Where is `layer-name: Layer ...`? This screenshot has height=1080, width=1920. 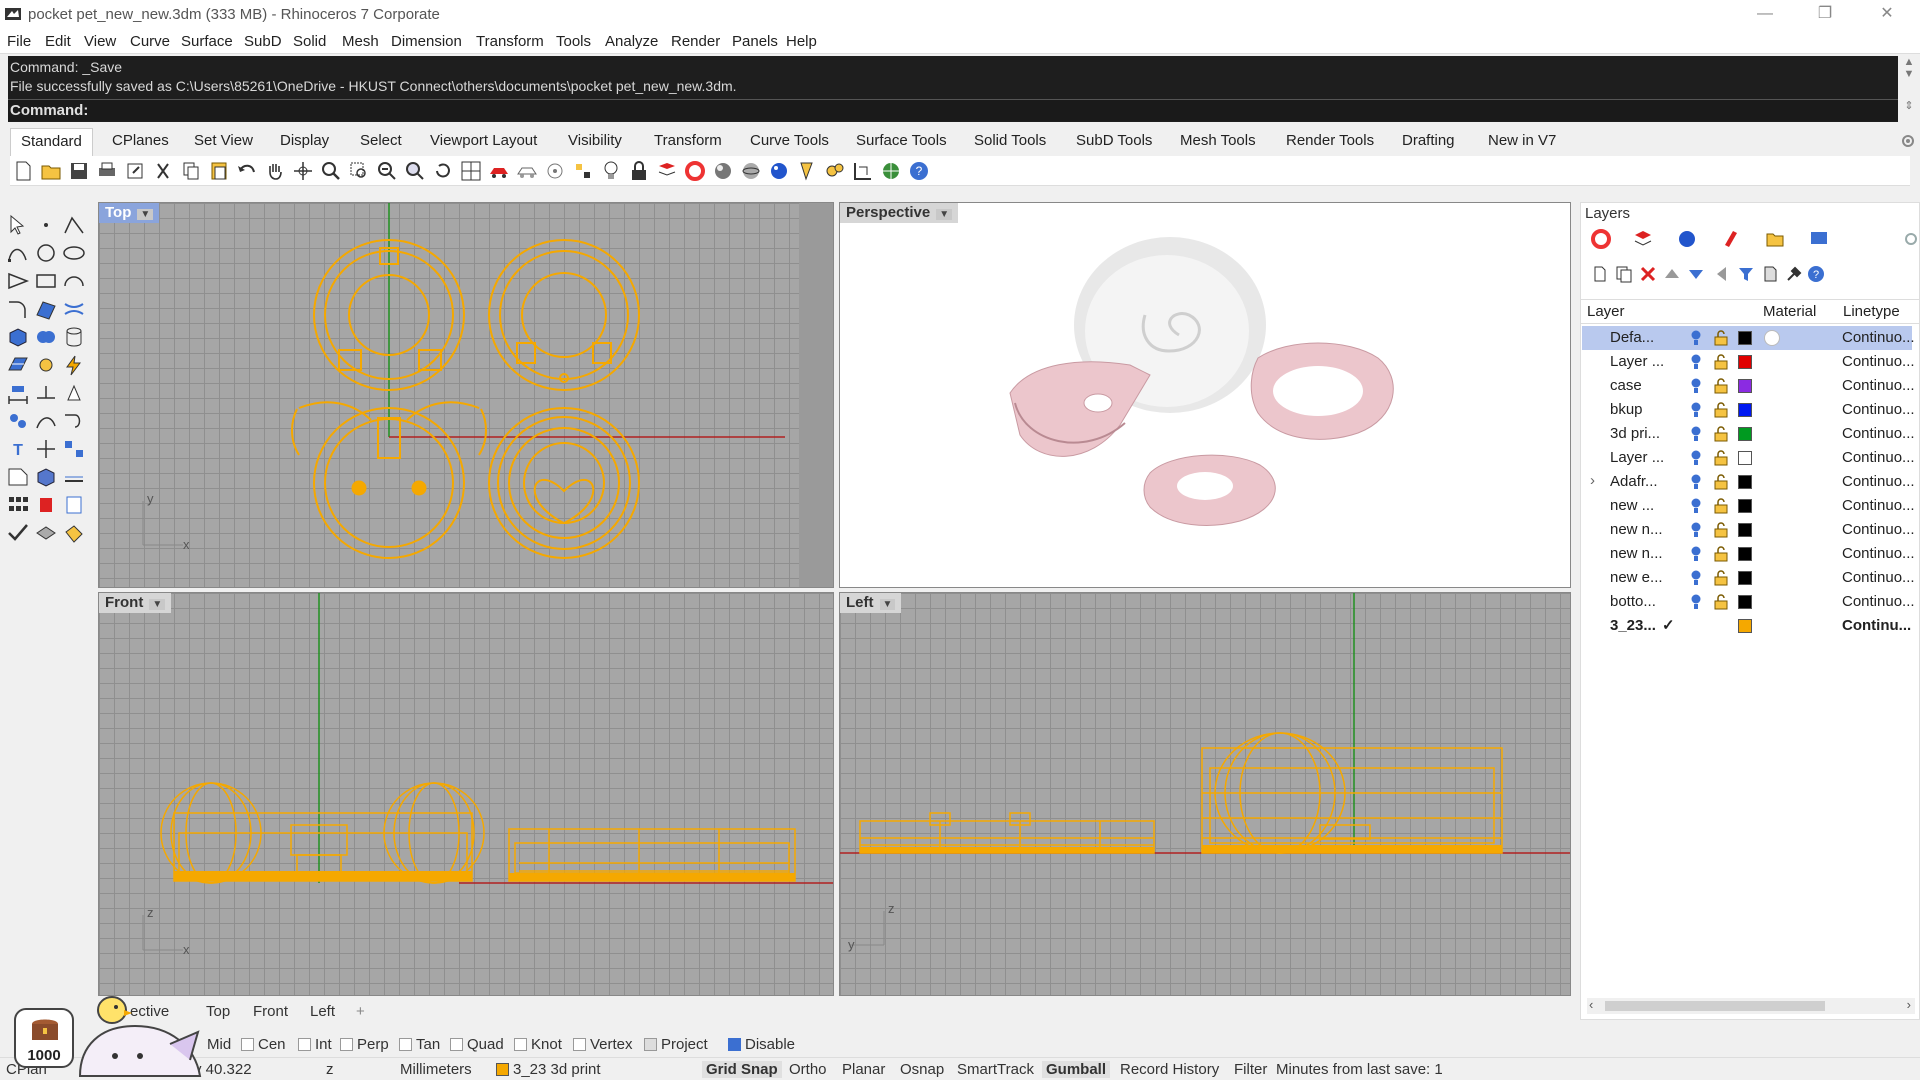
layer-name: Layer ... is located at coordinates (1637, 457).